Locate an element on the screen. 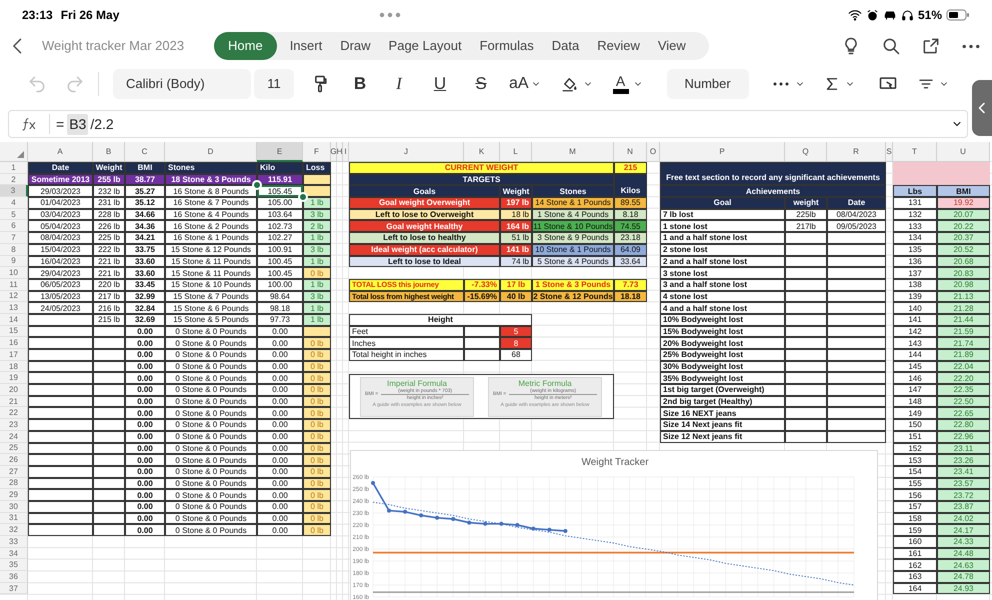 The width and height of the screenshot is (992, 600). status-time: 23:13 is located at coordinates (37, 15).